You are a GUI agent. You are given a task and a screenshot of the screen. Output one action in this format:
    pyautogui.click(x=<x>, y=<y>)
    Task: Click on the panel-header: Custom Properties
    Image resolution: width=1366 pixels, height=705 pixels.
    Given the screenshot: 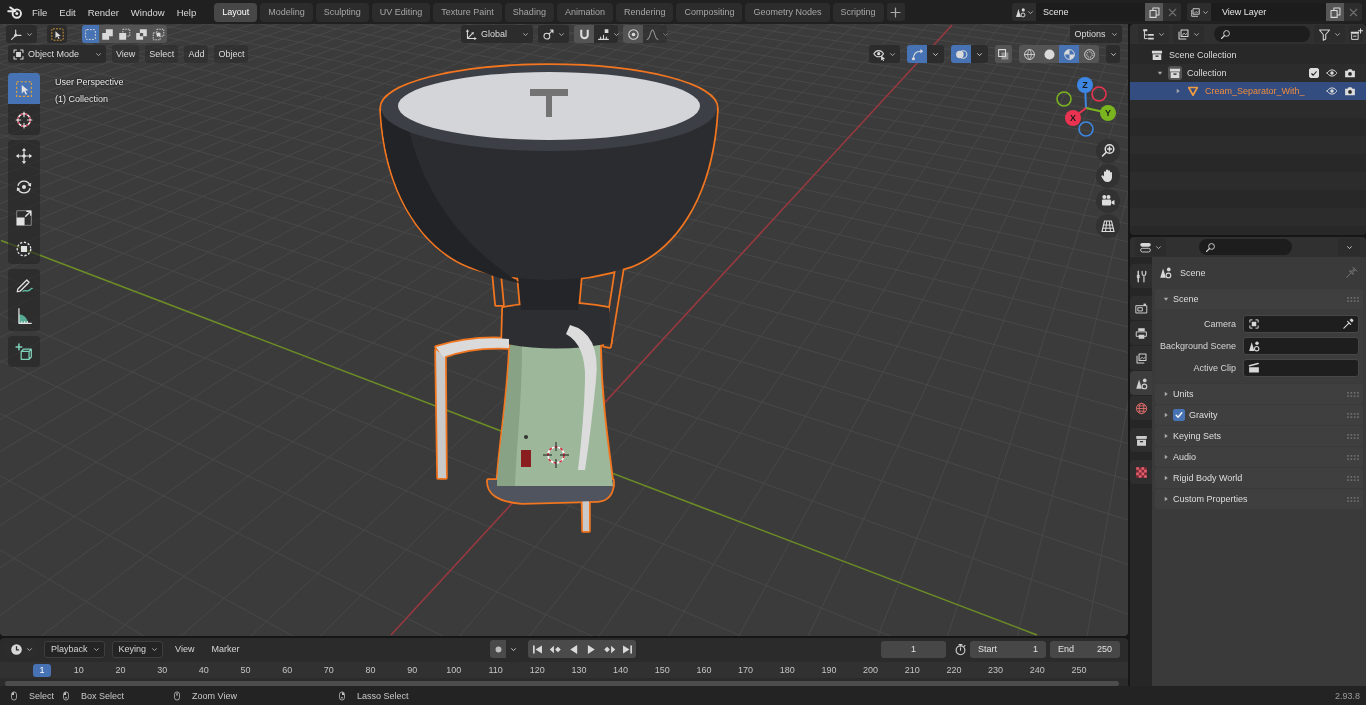 What is the action you would take?
    pyautogui.click(x=1259, y=499)
    